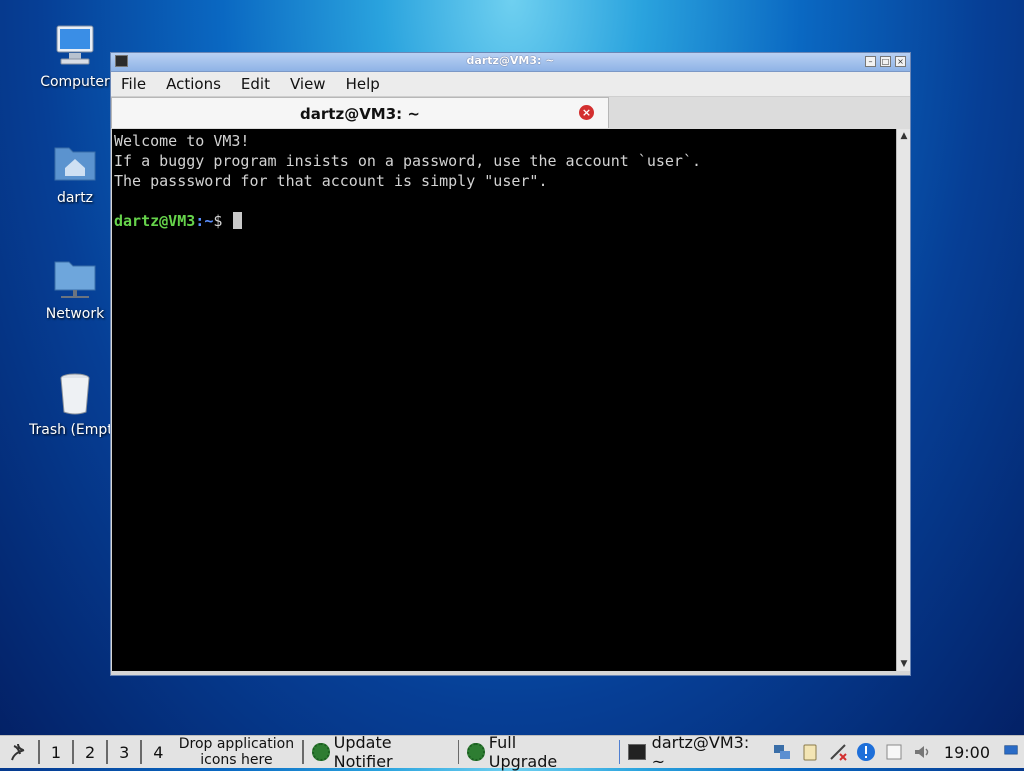 This screenshot has width=1024, height=771. I want to click on prompt-user: dartz@VM3, so click(155, 221).